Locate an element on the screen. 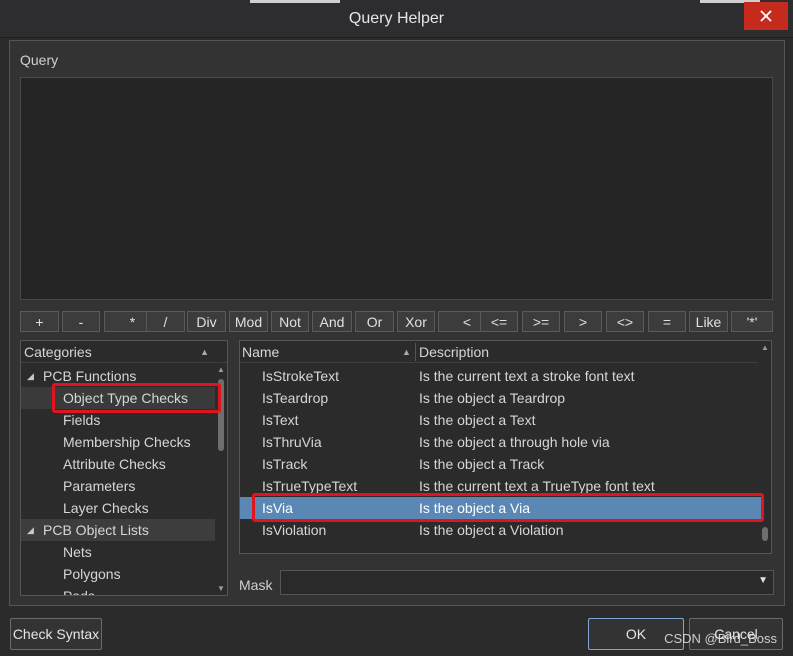  tree-node-label: PCB Object Lists is located at coordinates (96, 530).